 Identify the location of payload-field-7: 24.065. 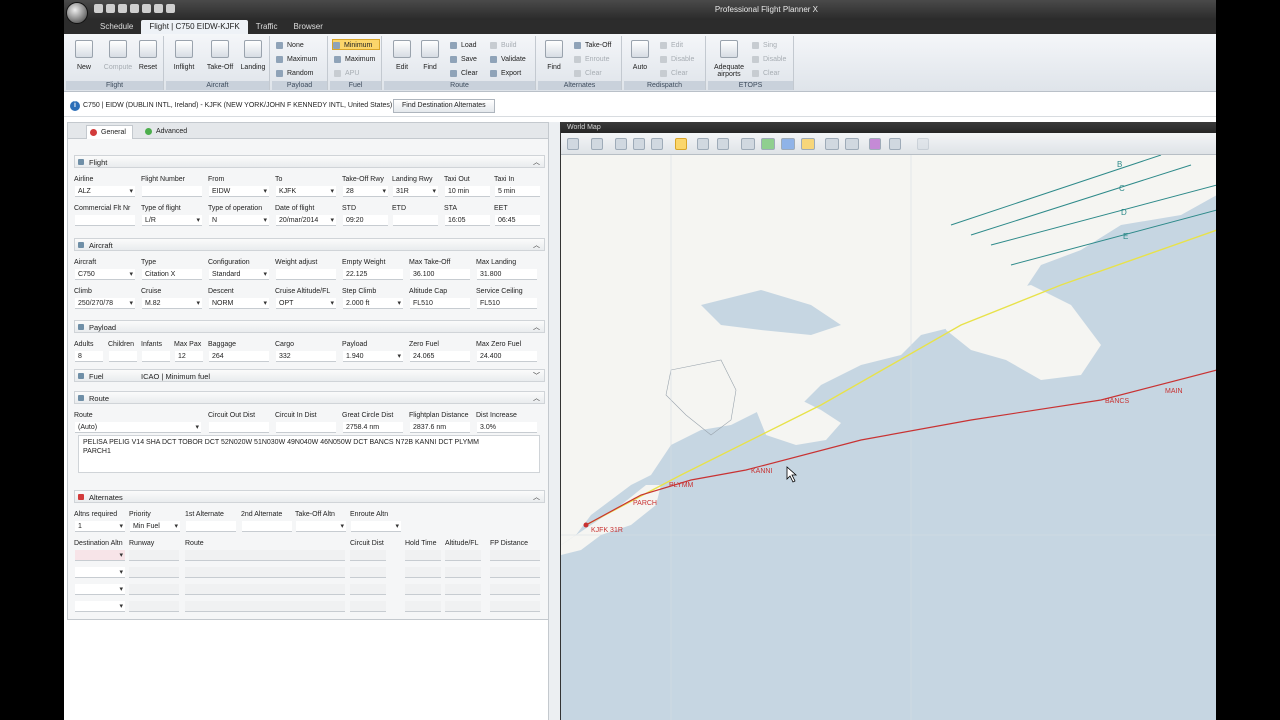
(440, 356).